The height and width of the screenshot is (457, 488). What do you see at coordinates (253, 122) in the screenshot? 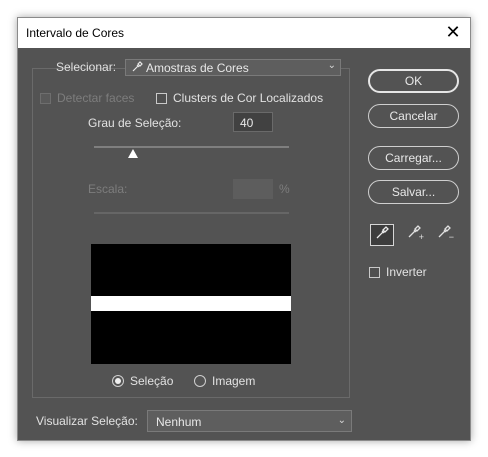
I see `fuzziness-input: 40` at bounding box center [253, 122].